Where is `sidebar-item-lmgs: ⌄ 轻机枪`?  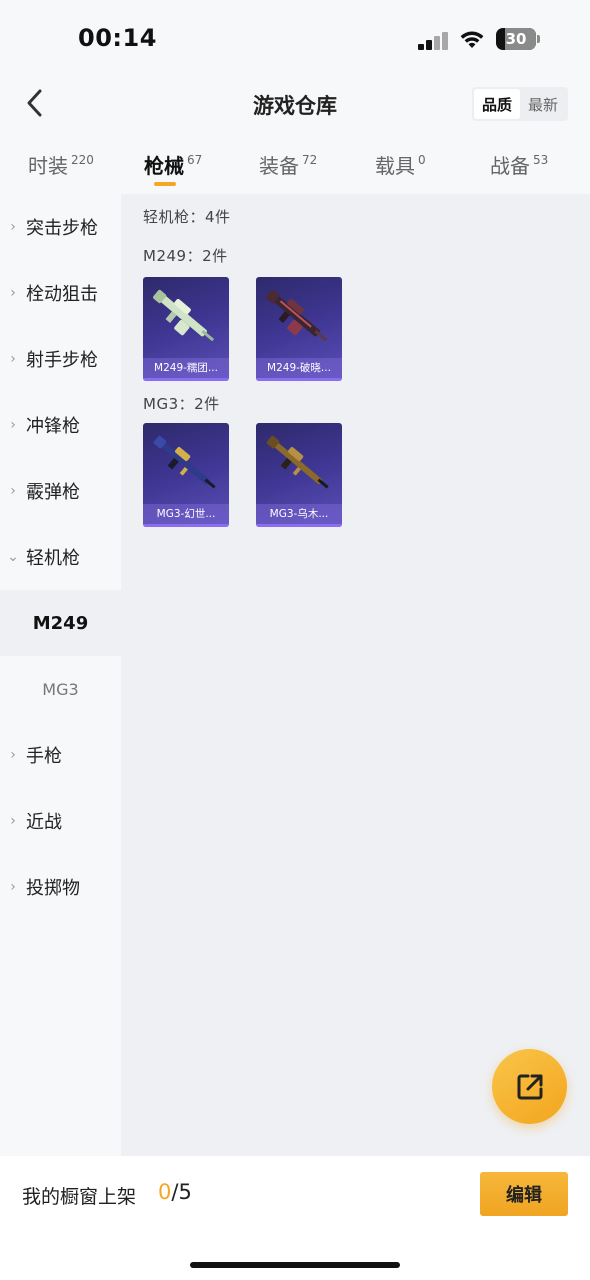
sidebar-item-lmgs: ⌄ 轻机枪 is located at coordinates (60, 557).